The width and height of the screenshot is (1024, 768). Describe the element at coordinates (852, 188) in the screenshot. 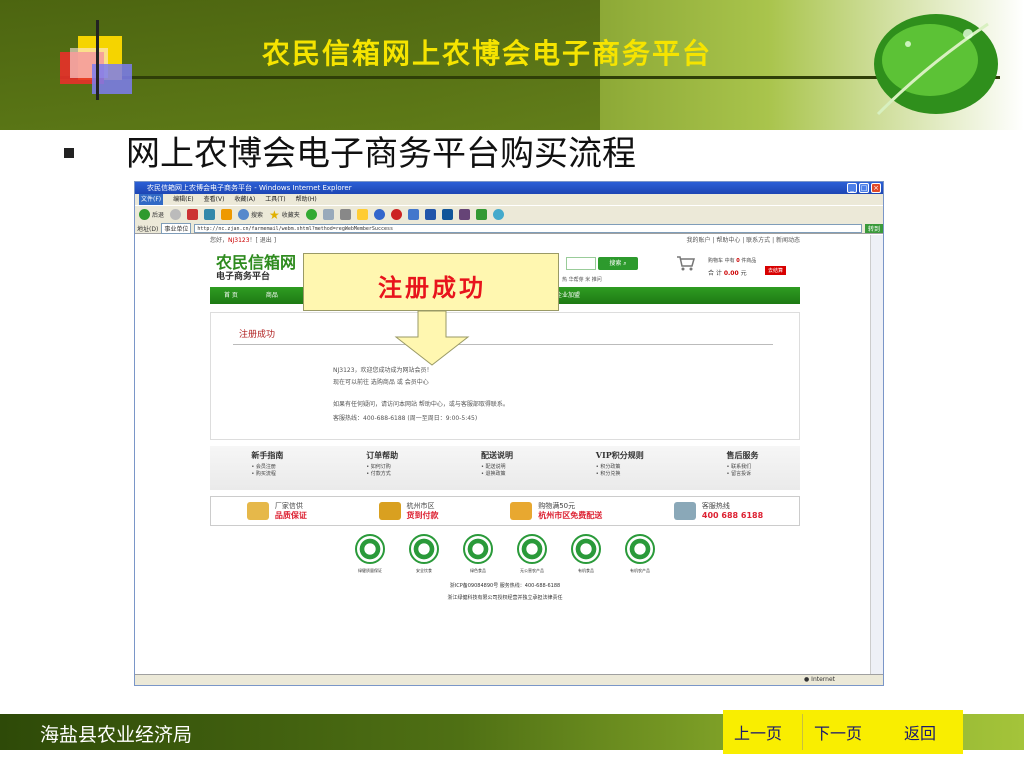

I see `minimize-icon: _` at that location.